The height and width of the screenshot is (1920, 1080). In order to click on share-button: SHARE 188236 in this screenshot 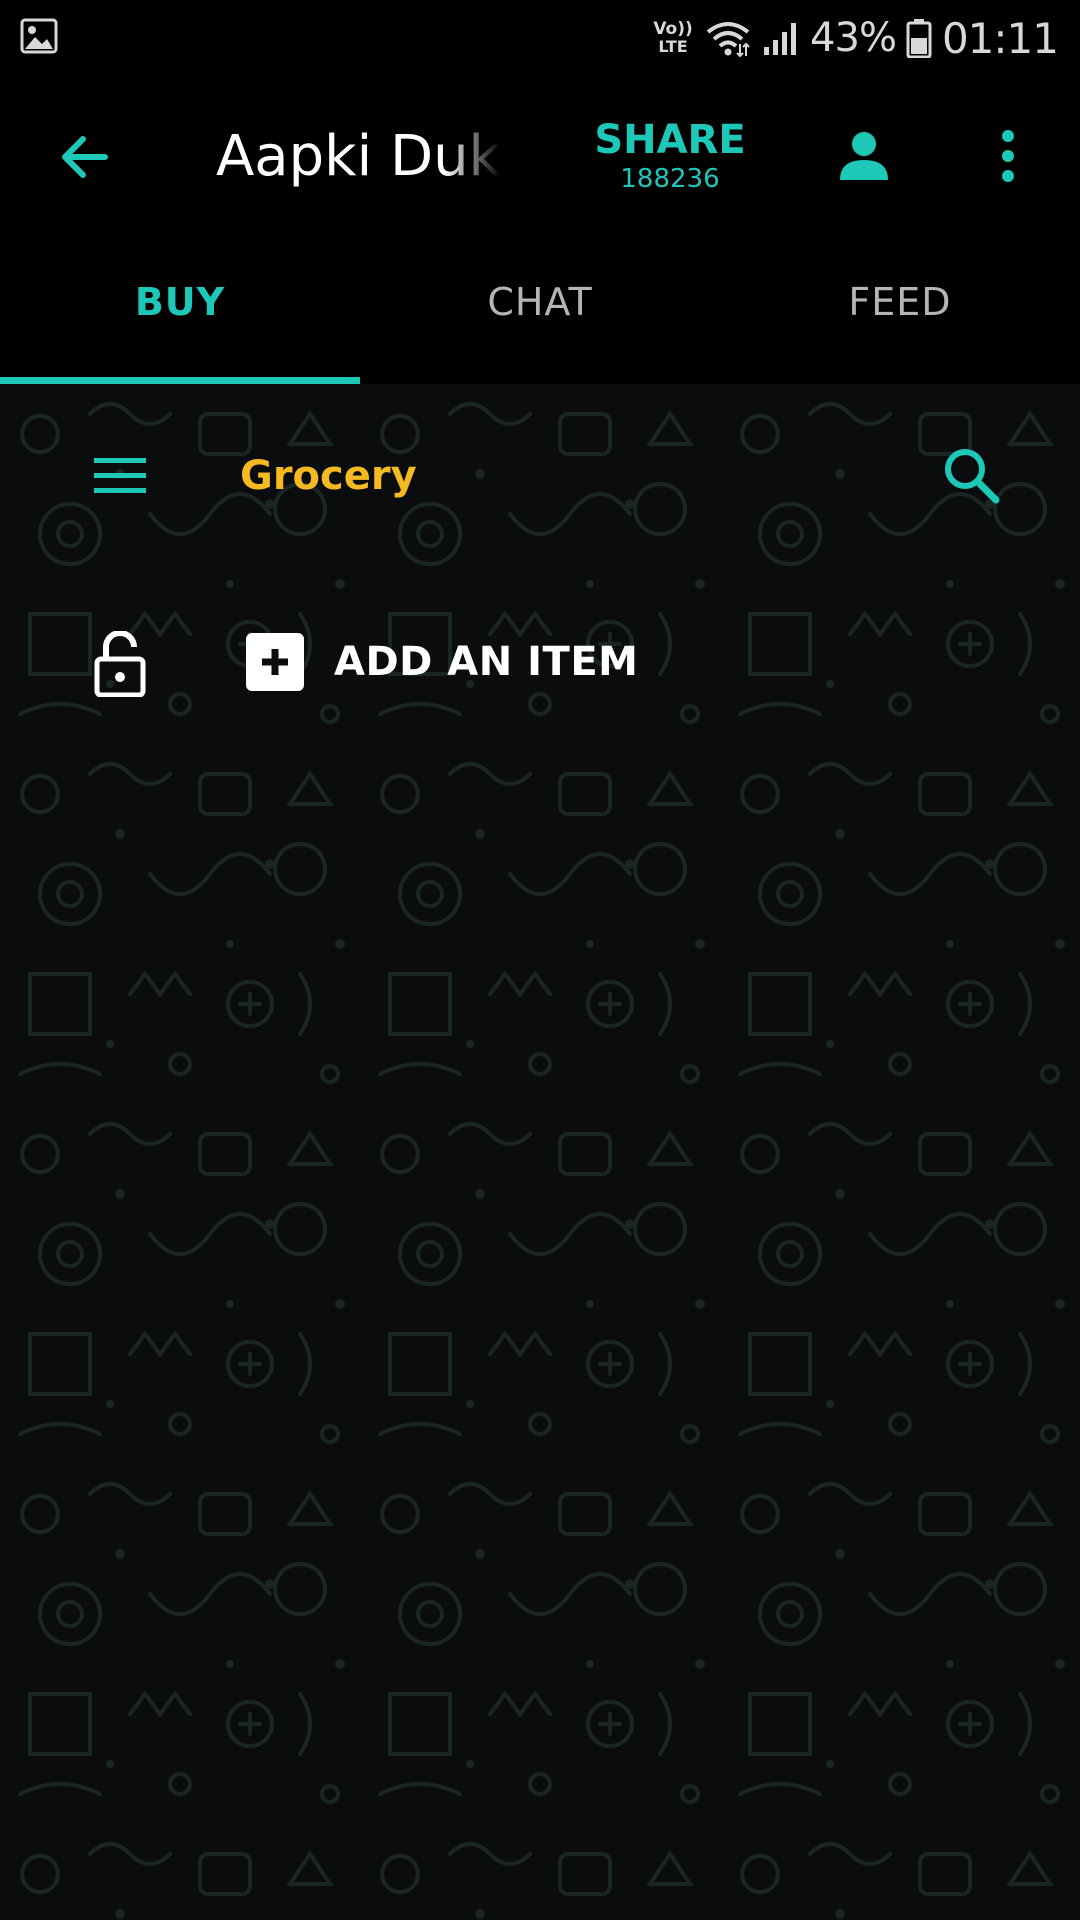, I will do `click(670, 161)`.